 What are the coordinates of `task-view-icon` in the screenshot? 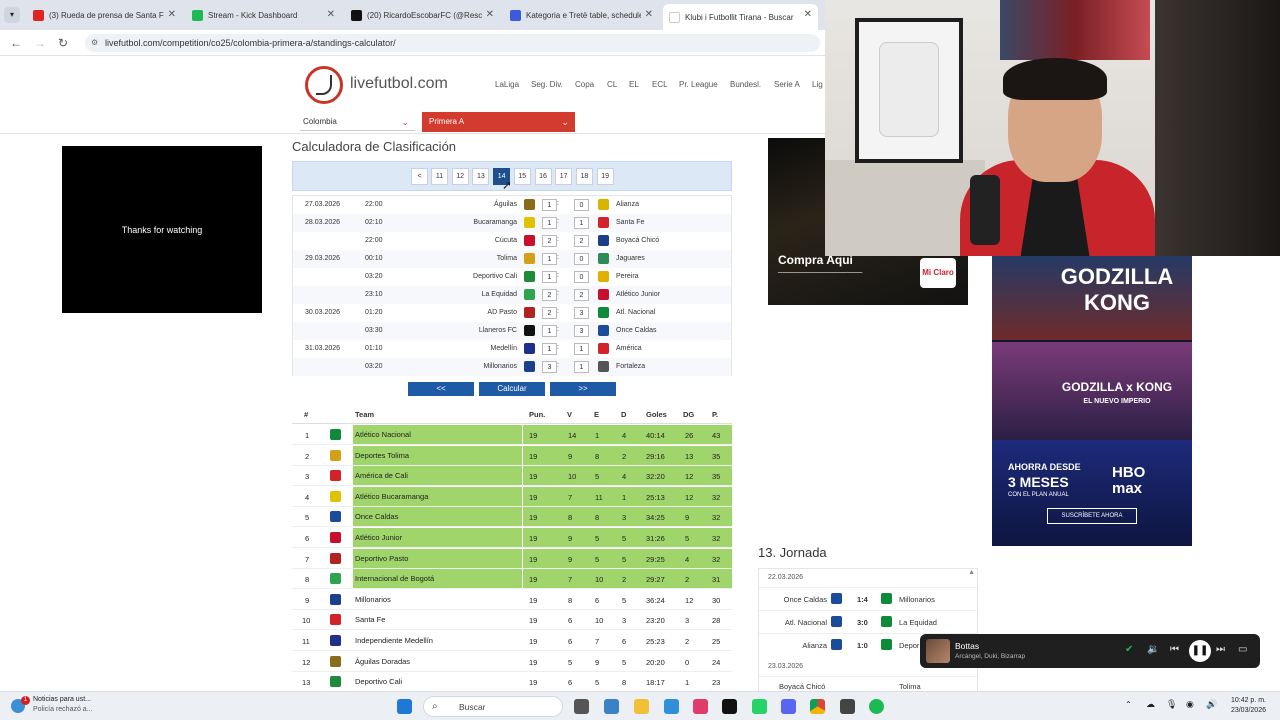 It's located at (581, 706).